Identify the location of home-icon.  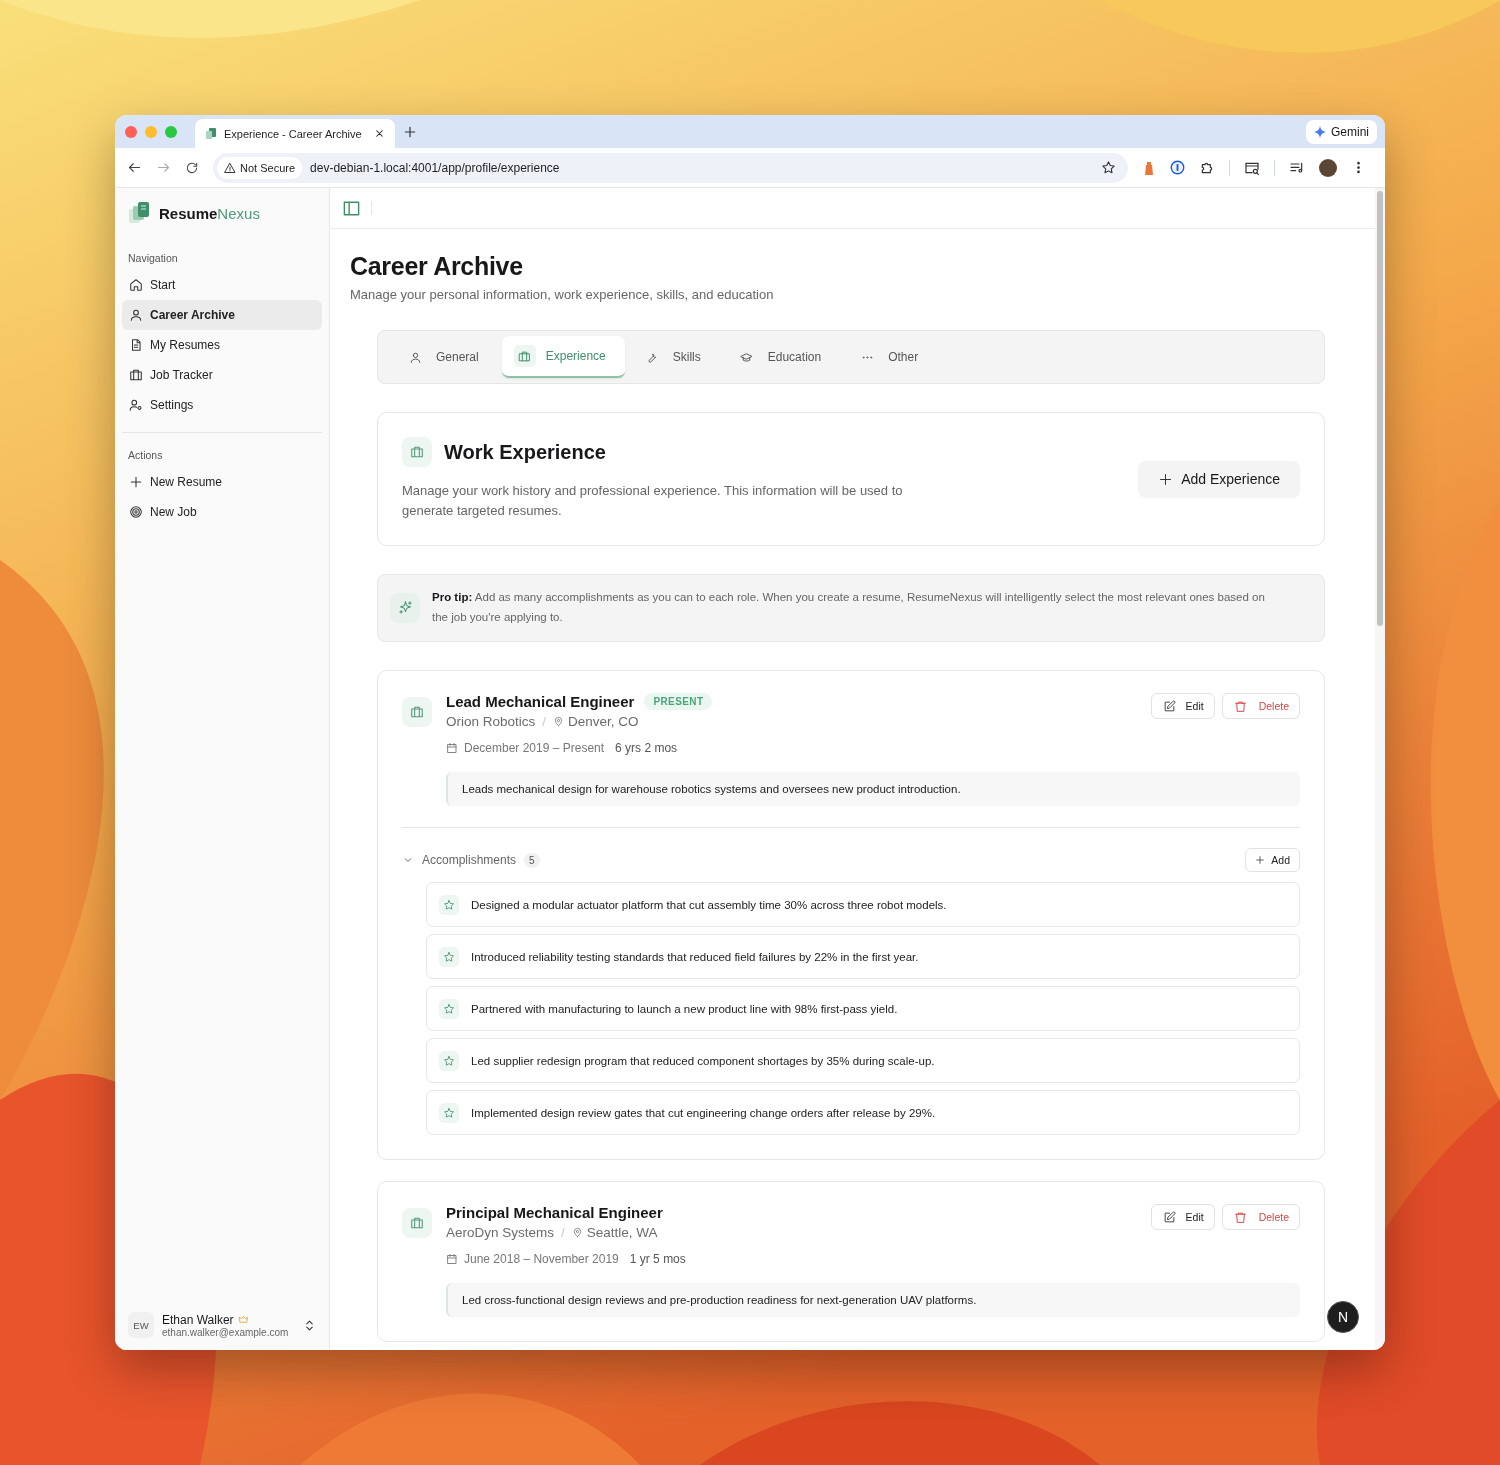
(136, 285).